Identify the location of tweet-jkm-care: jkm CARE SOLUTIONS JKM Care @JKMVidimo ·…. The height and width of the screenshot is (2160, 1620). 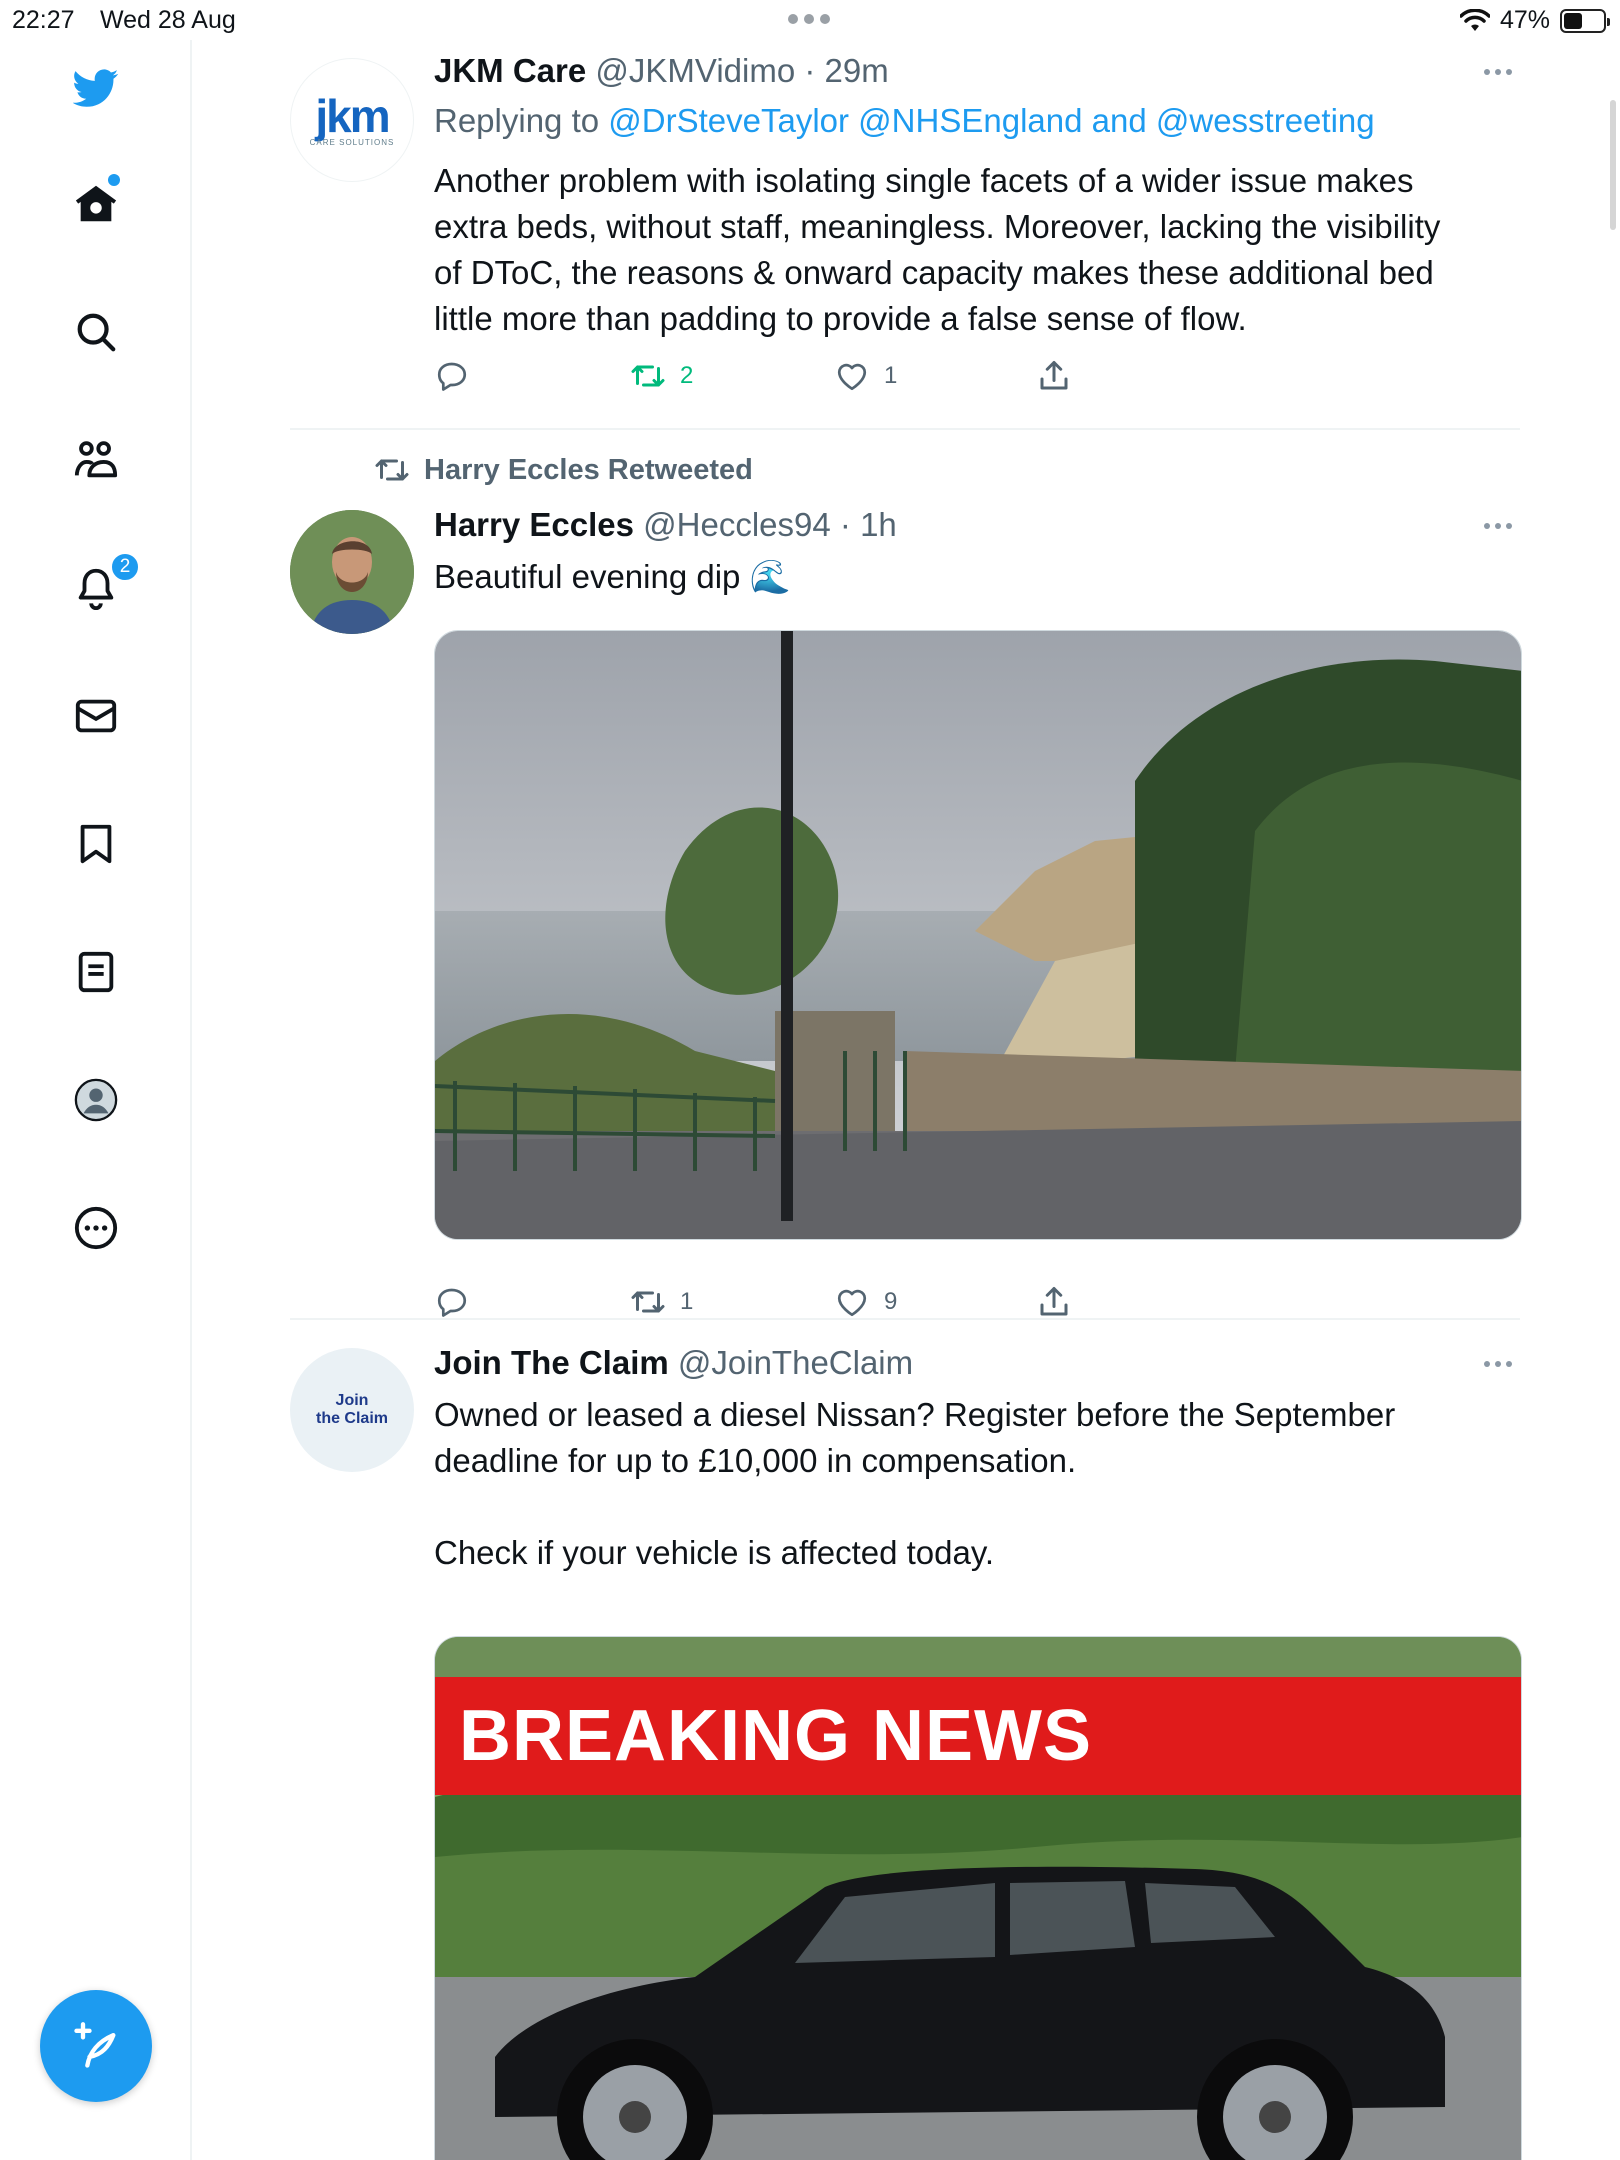
(901, 235).